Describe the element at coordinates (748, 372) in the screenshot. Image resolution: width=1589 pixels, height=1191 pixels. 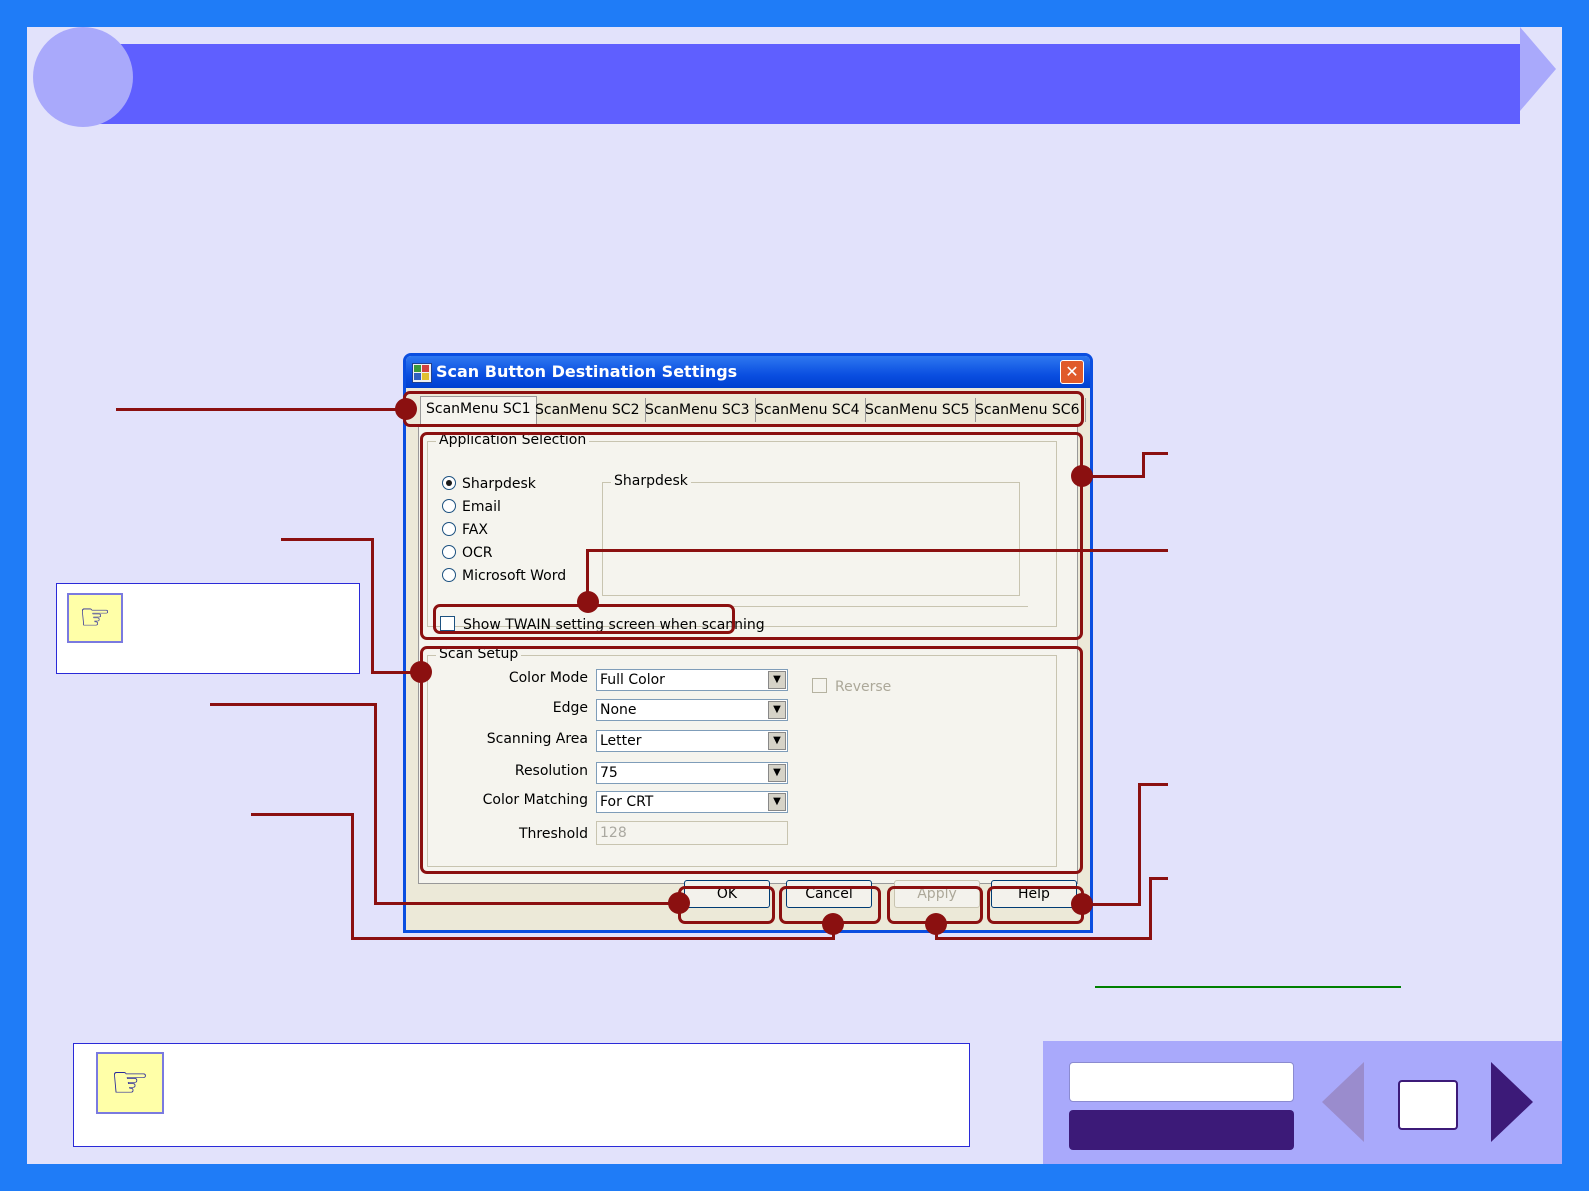
I see `dialog-titlebar: Scan Button Destination Settings ✕` at that location.